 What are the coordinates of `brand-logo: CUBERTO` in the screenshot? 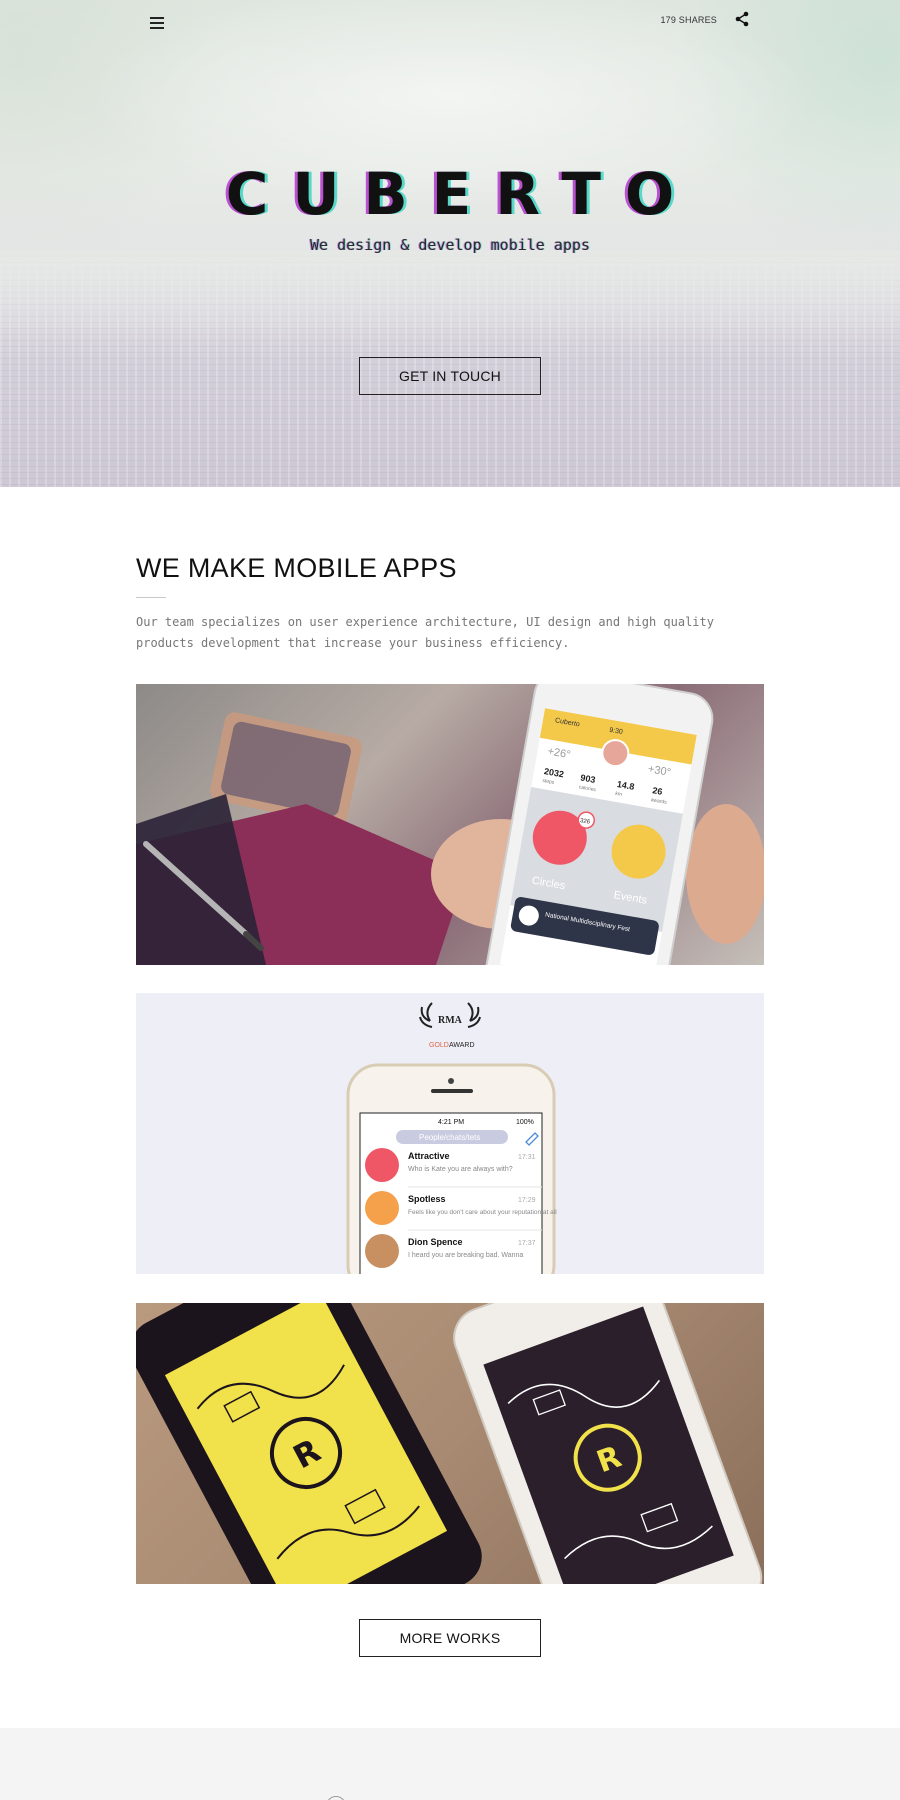 It's located at (462, 194).